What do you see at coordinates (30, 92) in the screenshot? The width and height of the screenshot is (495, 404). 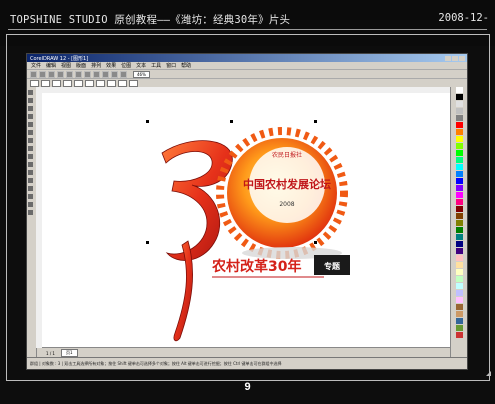 I see `pick-tool-icon` at bounding box center [30, 92].